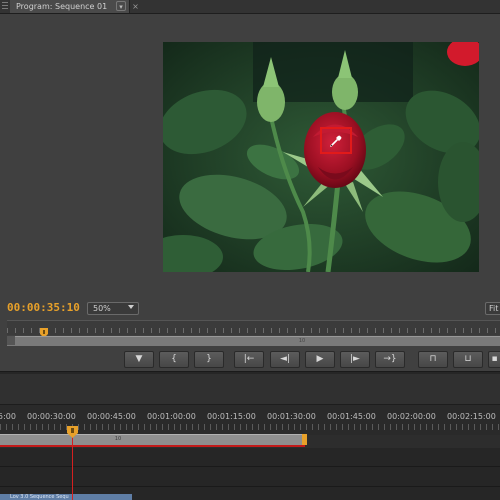 The width and height of the screenshot is (500, 500). I want to click on mark-out-icon: }, so click(209, 359).